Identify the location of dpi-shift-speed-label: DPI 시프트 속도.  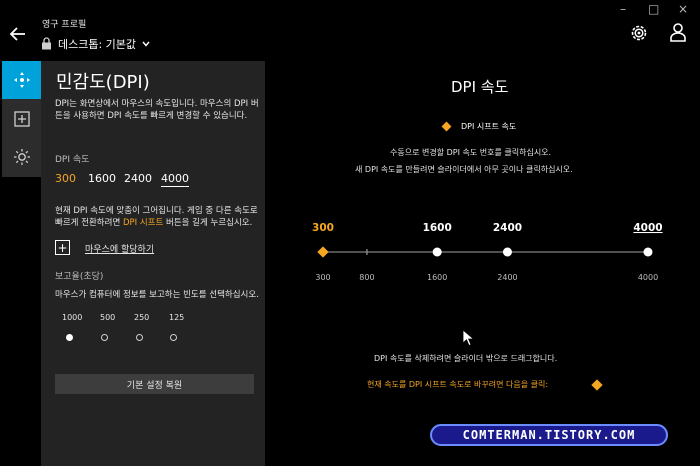
(489, 126).